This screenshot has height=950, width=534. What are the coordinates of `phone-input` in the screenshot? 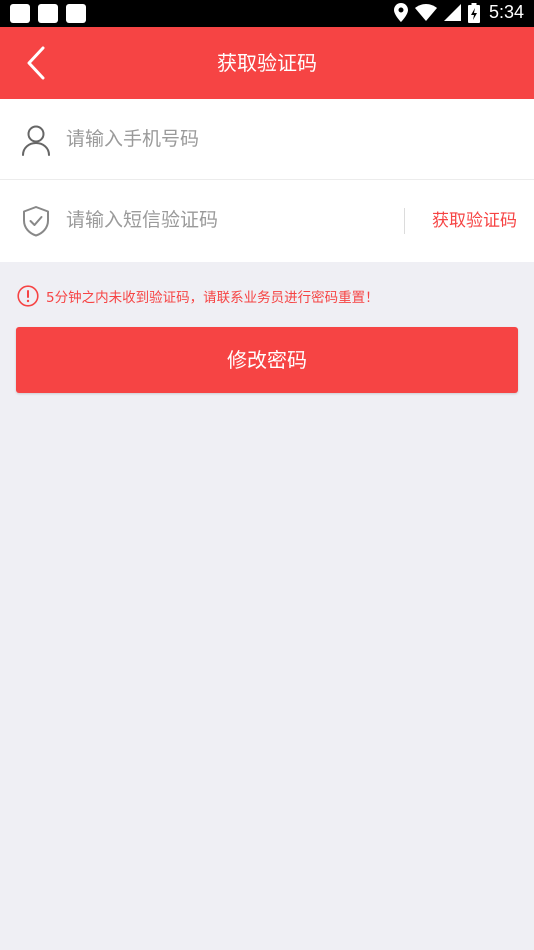 It's located at (226, 139).